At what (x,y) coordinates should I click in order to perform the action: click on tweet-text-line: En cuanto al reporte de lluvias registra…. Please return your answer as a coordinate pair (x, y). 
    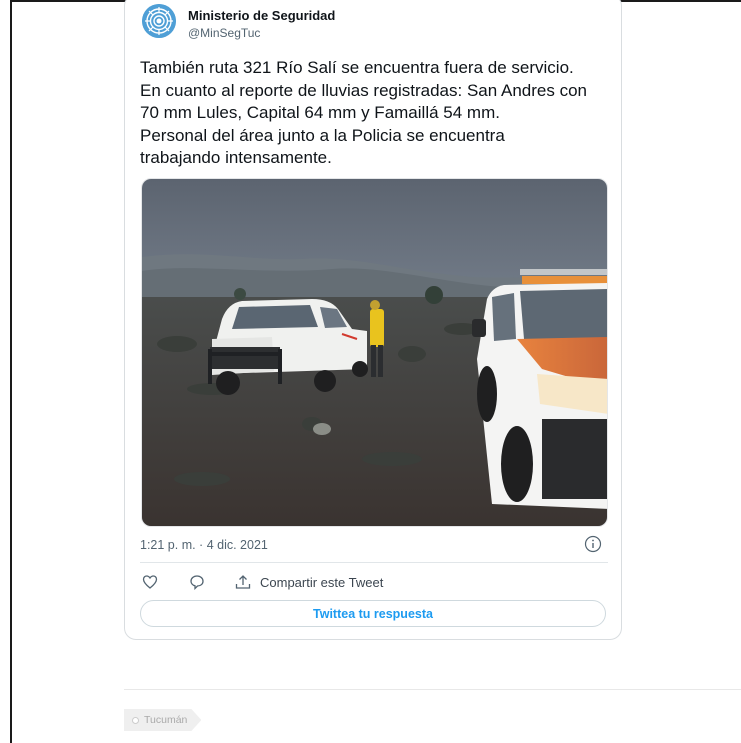
    Looking at the image, I should click on (363, 90).